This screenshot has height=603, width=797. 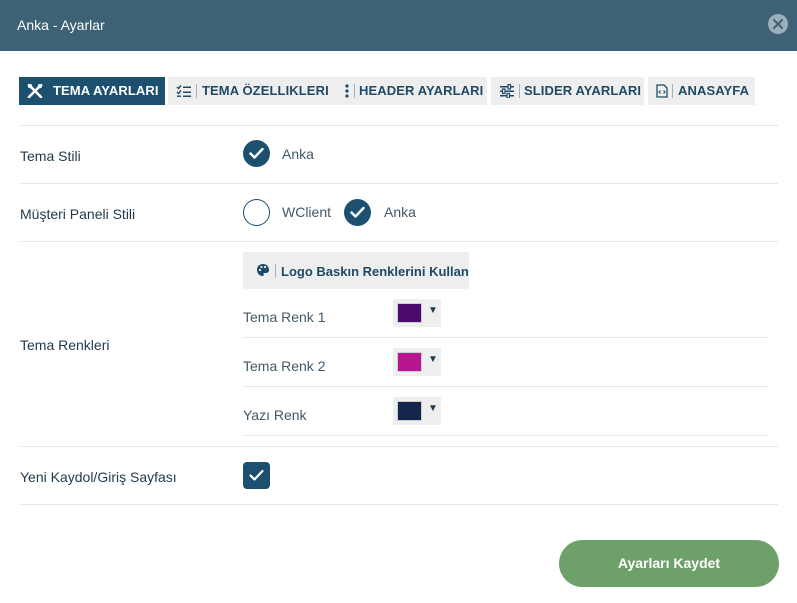 I want to click on yazi-renk-picker: ▼, so click(x=417, y=411).